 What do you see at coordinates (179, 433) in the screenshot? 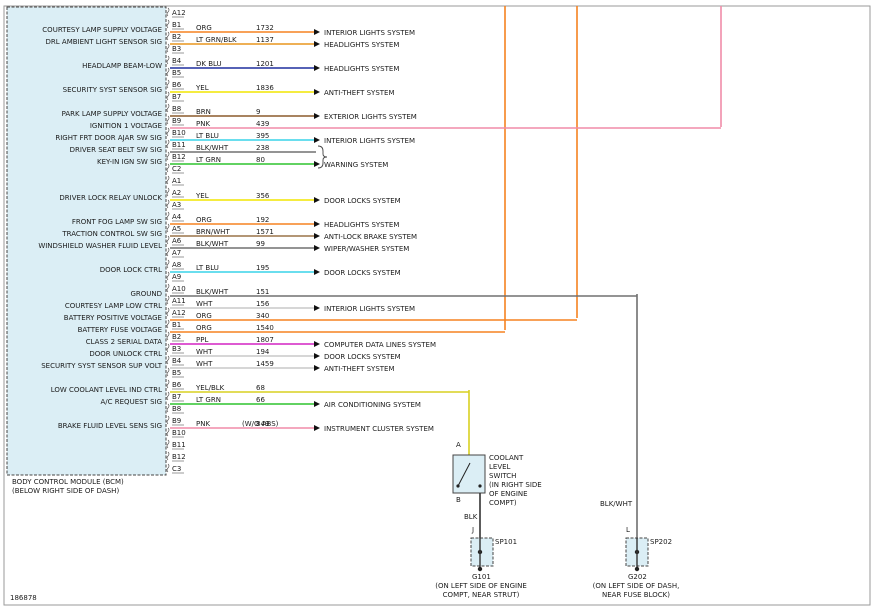
I see `pin-id: B10` at bounding box center [179, 433].